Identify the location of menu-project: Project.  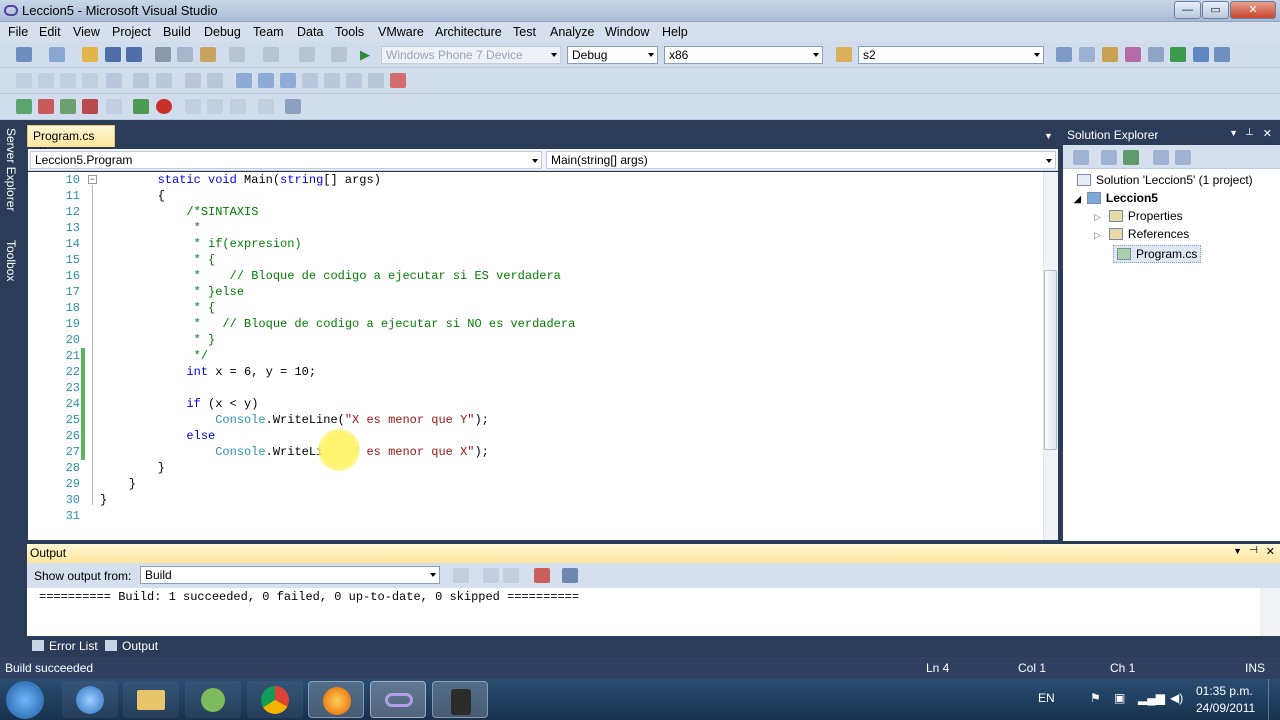
(131, 32).